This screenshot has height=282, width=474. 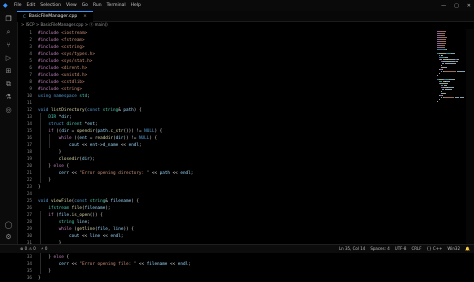 What do you see at coordinates (75, 215) in the screenshot?
I see `code-text: if (file.is_open()) {` at bounding box center [75, 215].